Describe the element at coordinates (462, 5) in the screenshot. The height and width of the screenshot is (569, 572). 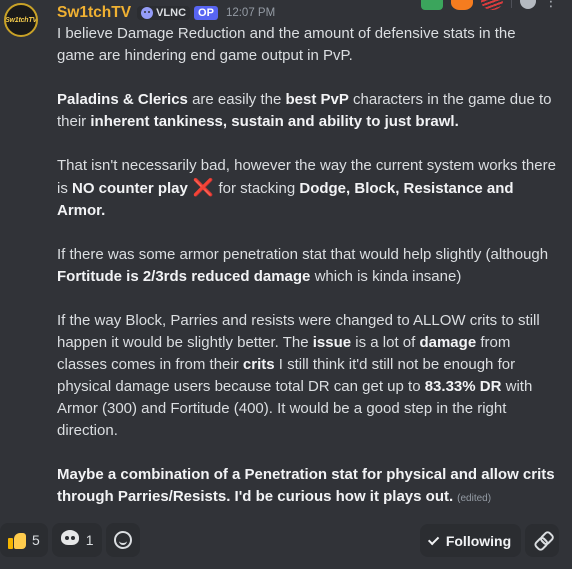
I see `fire-reaction-icon` at that location.